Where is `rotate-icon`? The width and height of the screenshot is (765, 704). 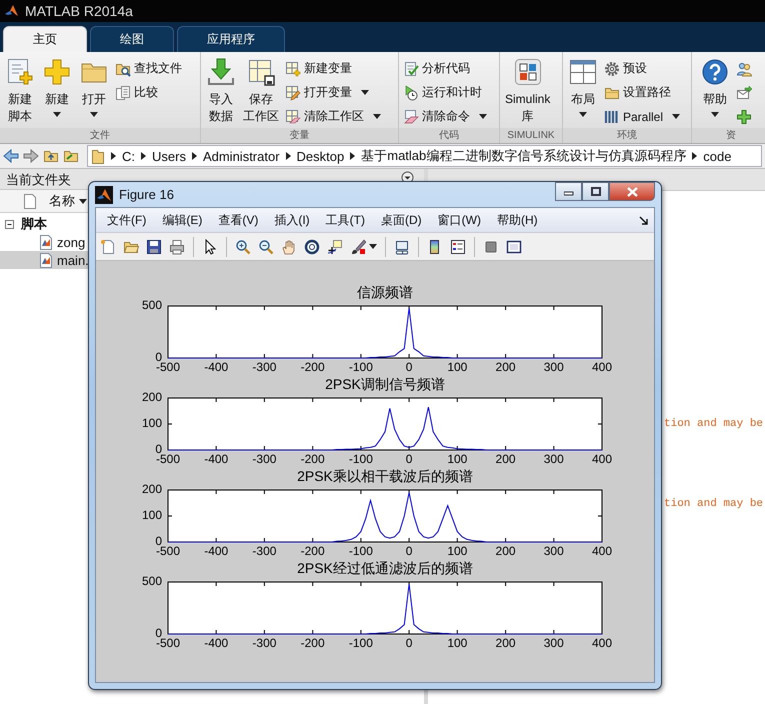 rotate-icon is located at coordinates (312, 246).